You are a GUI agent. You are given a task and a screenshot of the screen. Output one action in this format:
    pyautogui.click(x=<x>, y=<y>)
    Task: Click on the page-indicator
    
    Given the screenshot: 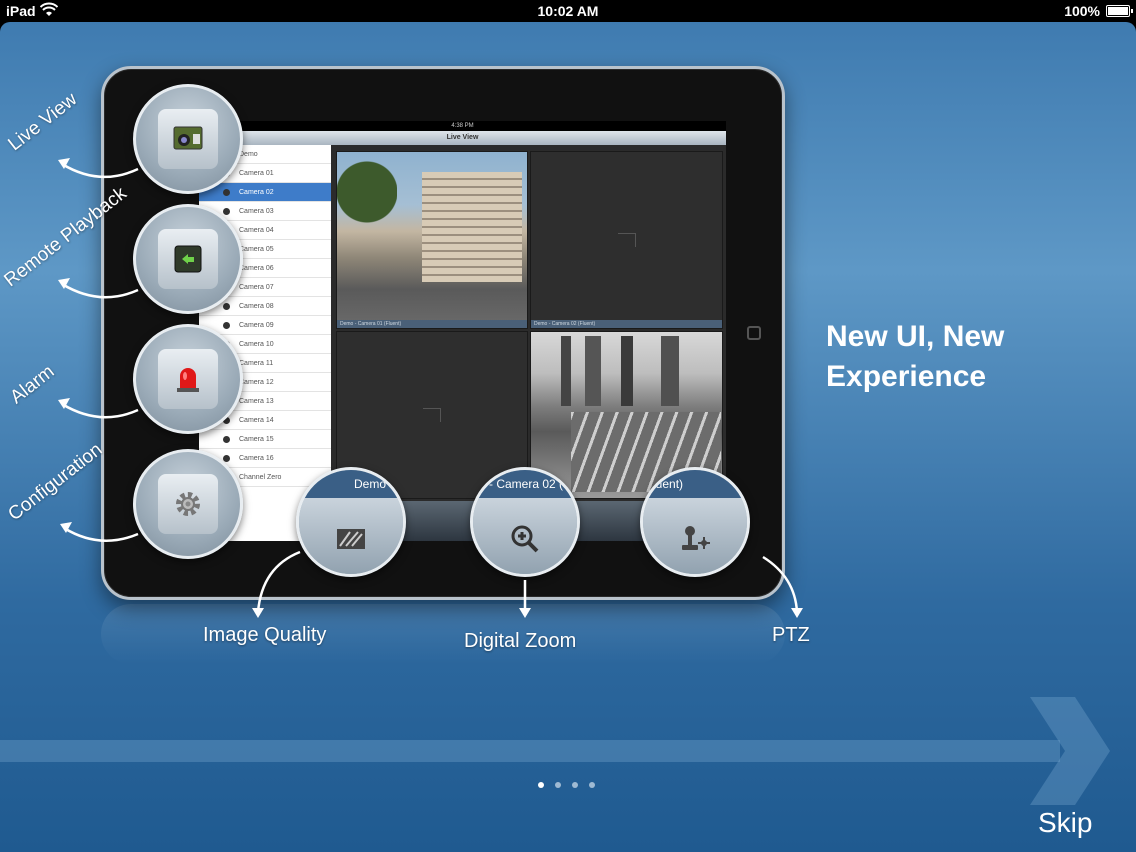 What is the action you would take?
    pyautogui.click(x=566, y=785)
    